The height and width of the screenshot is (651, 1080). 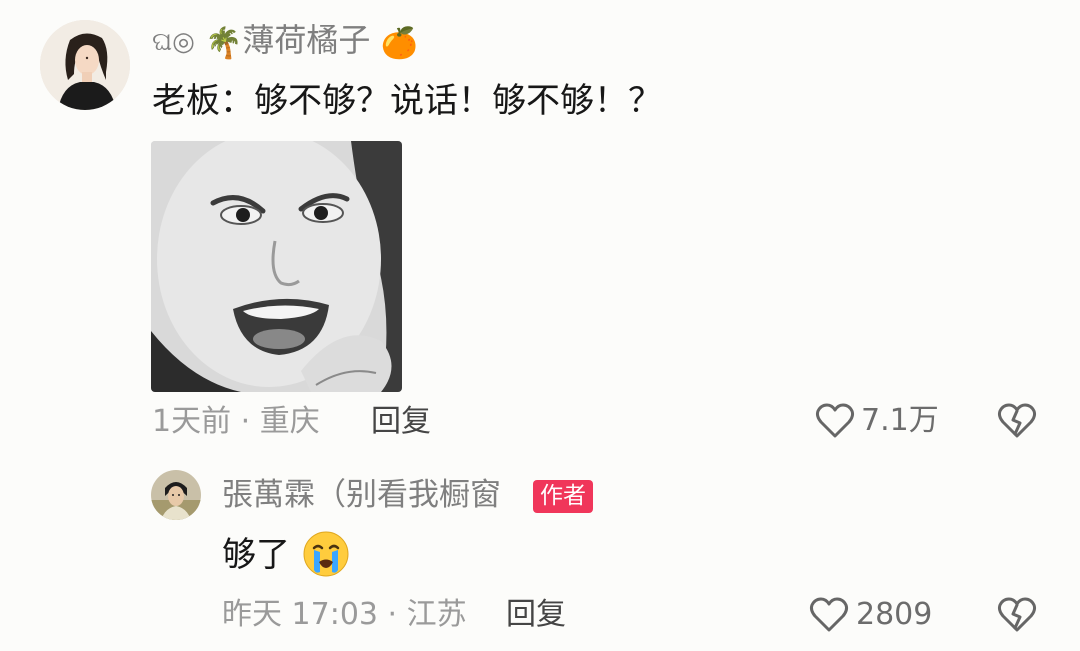 What do you see at coordinates (407, 101) in the screenshot?
I see `comment-text: 老板：够不够？说话！够不够！？` at bounding box center [407, 101].